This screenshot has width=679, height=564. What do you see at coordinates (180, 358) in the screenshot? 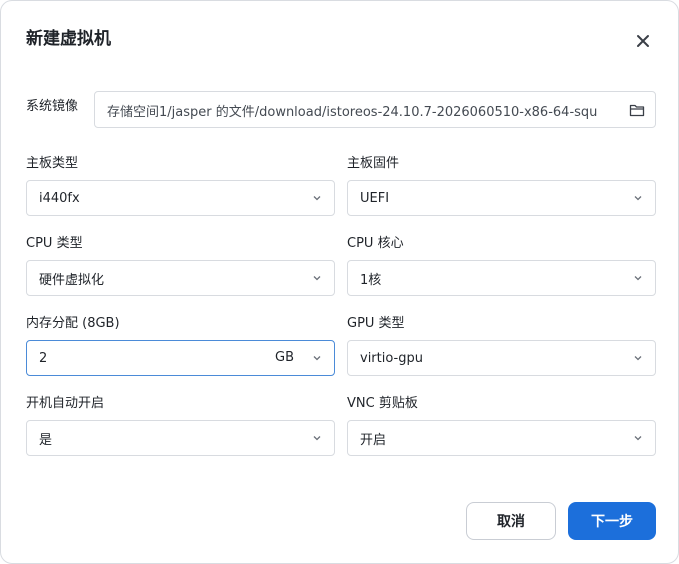
I see `memory-input: 2 GB` at bounding box center [180, 358].